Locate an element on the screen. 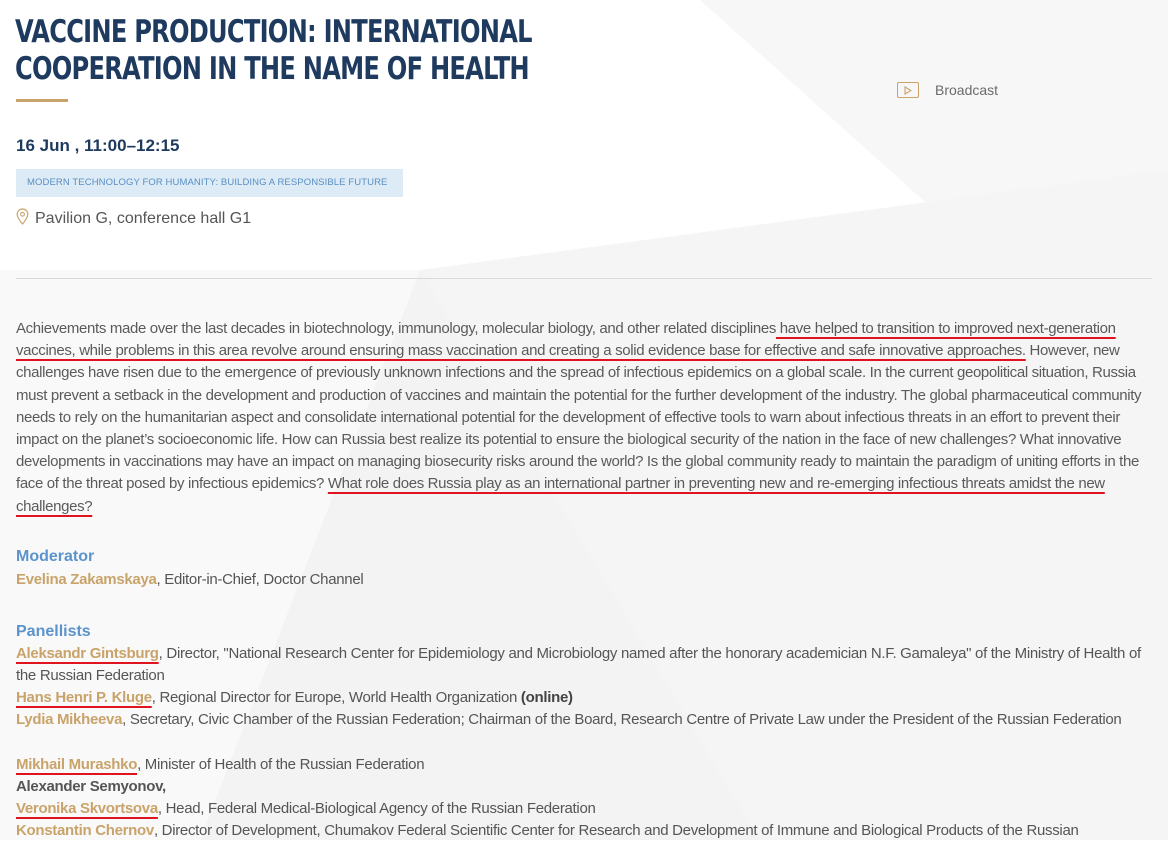  title-accent-bar is located at coordinates (42, 100).